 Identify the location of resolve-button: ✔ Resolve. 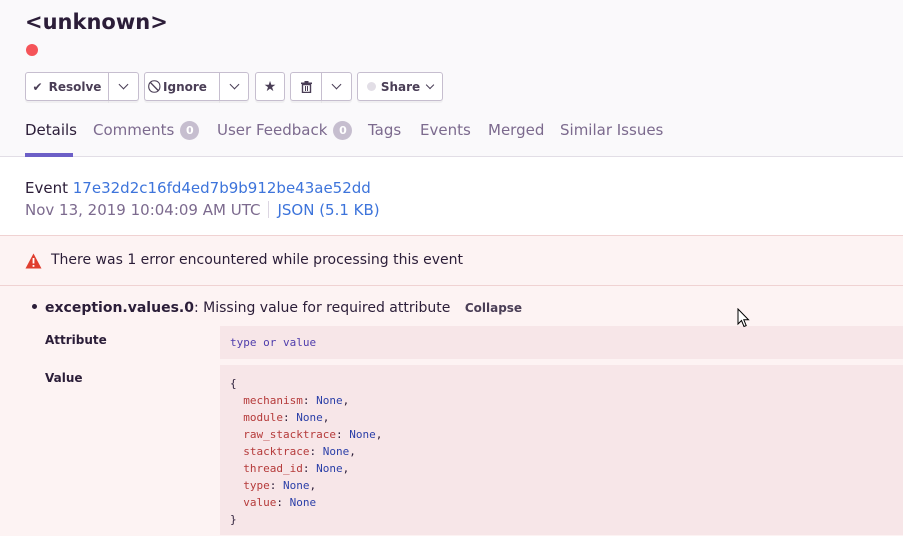
(67, 86).